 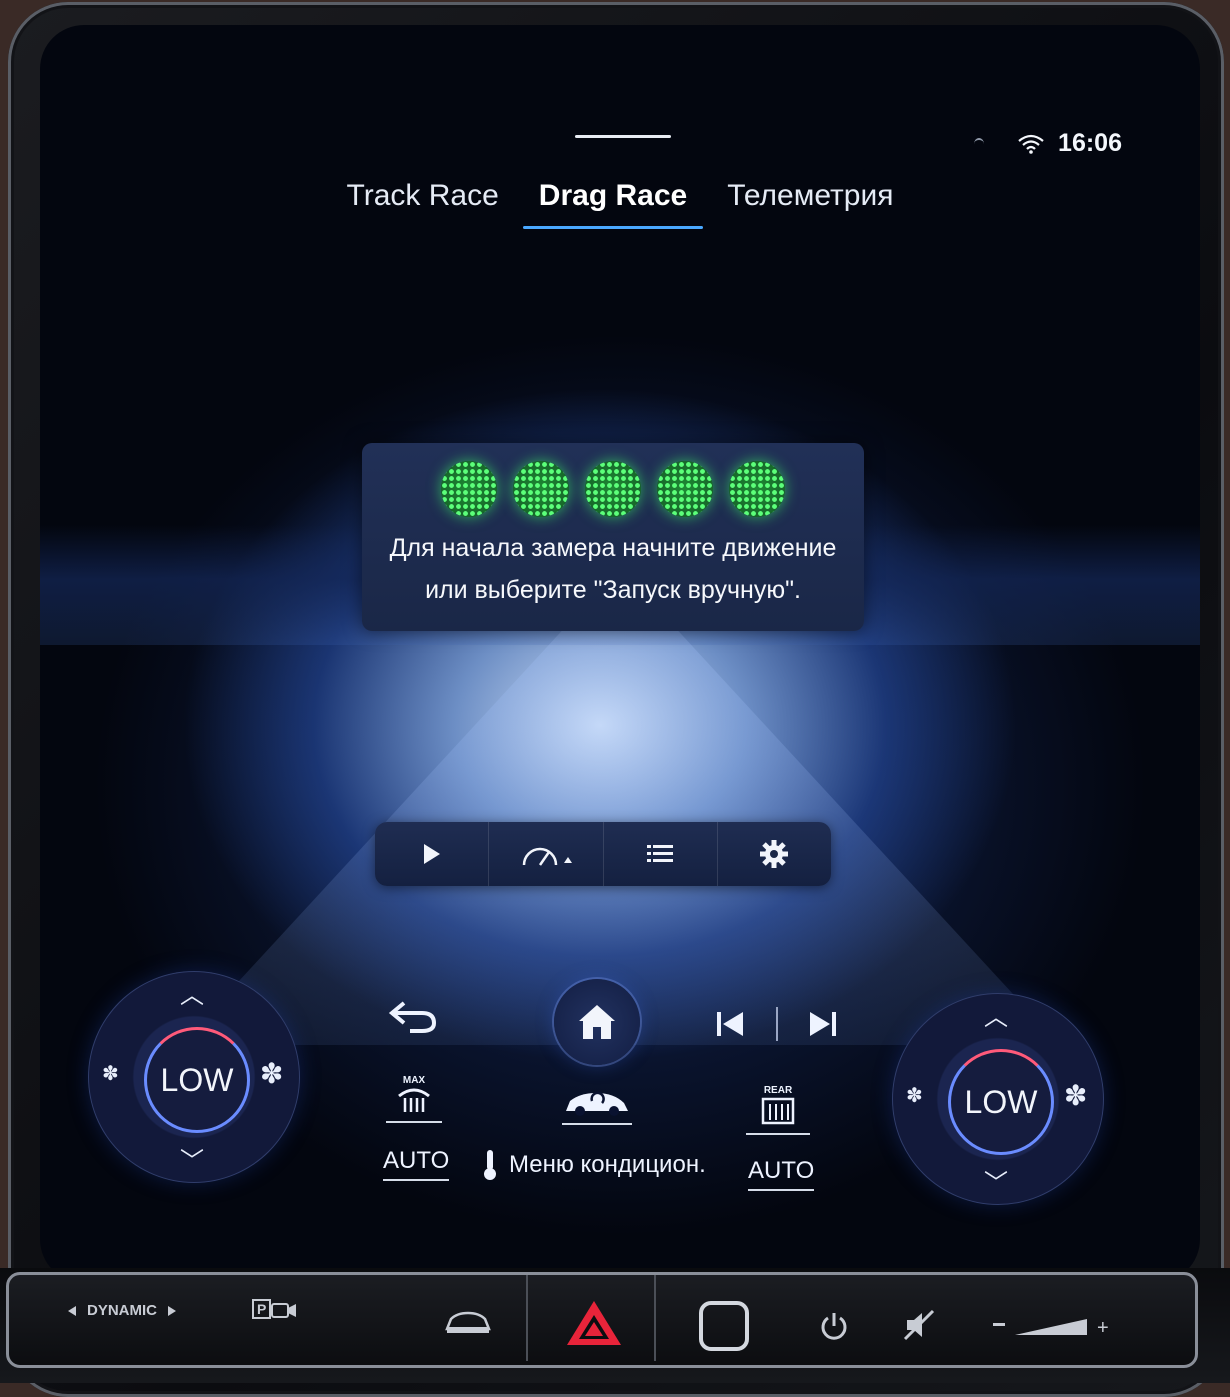 What do you see at coordinates (262, 1309) in the screenshot?
I see `parking-label: P` at bounding box center [262, 1309].